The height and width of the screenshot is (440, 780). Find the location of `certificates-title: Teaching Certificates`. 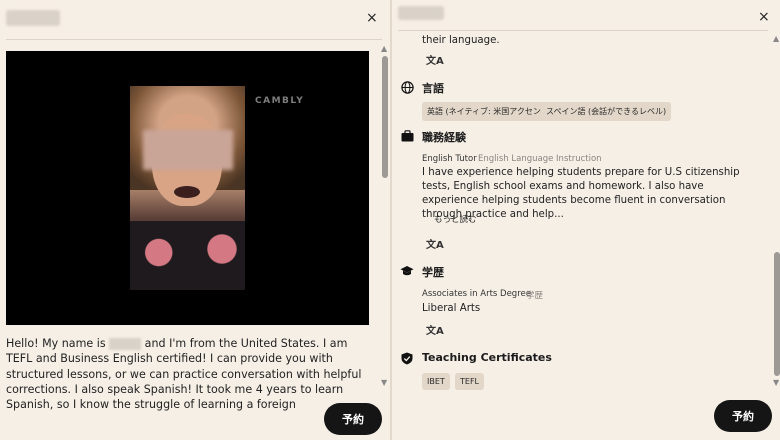

certificates-title: Teaching Certificates is located at coordinates (487, 357).